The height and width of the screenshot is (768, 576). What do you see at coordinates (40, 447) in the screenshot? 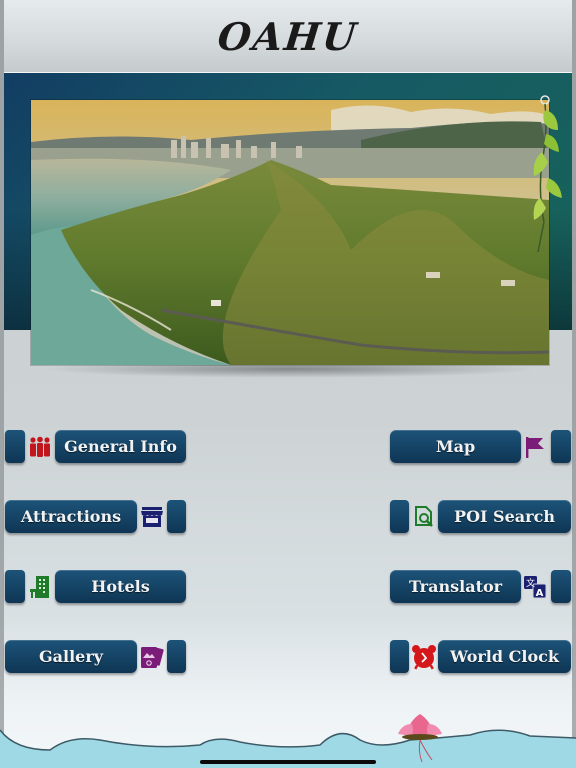
I see `people-group-icon` at bounding box center [40, 447].